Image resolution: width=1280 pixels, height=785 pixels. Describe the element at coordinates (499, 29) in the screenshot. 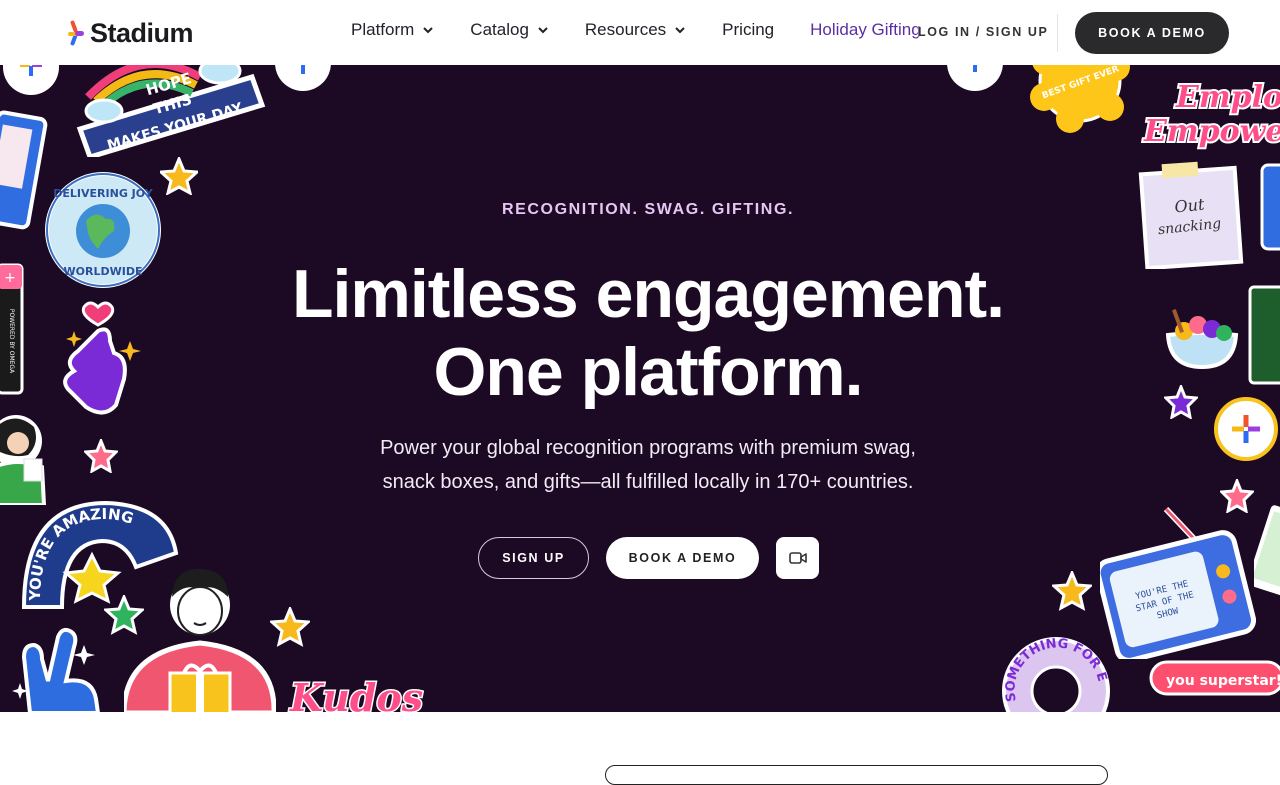

I see `nav-catalog-label: Catalog` at that location.